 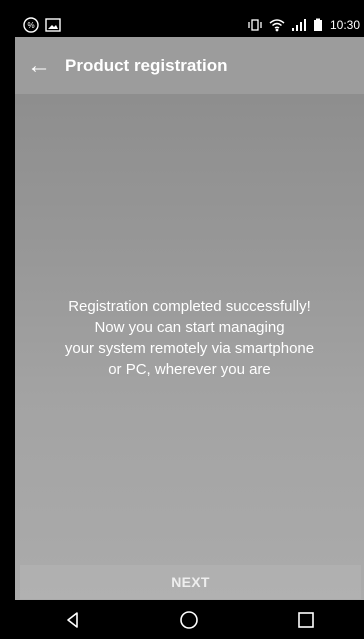 What do you see at coordinates (306, 620) in the screenshot?
I see `recents-square-icon` at bounding box center [306, 620].